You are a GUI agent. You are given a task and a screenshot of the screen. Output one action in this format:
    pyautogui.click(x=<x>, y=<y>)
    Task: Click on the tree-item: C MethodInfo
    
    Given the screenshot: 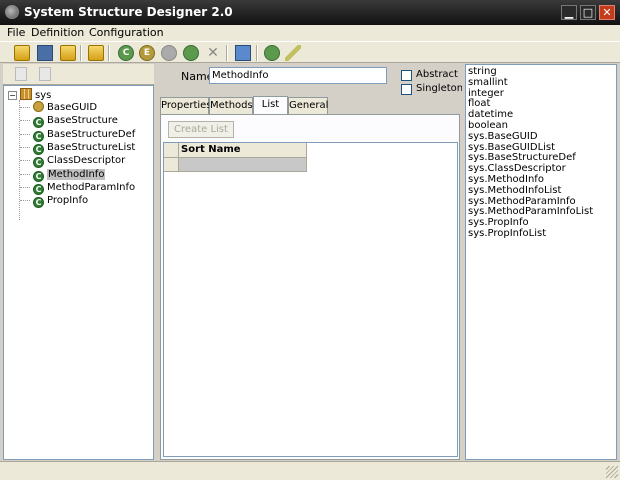 What is the action you would take?
    pyautogui.click(x=69, y=175)
    